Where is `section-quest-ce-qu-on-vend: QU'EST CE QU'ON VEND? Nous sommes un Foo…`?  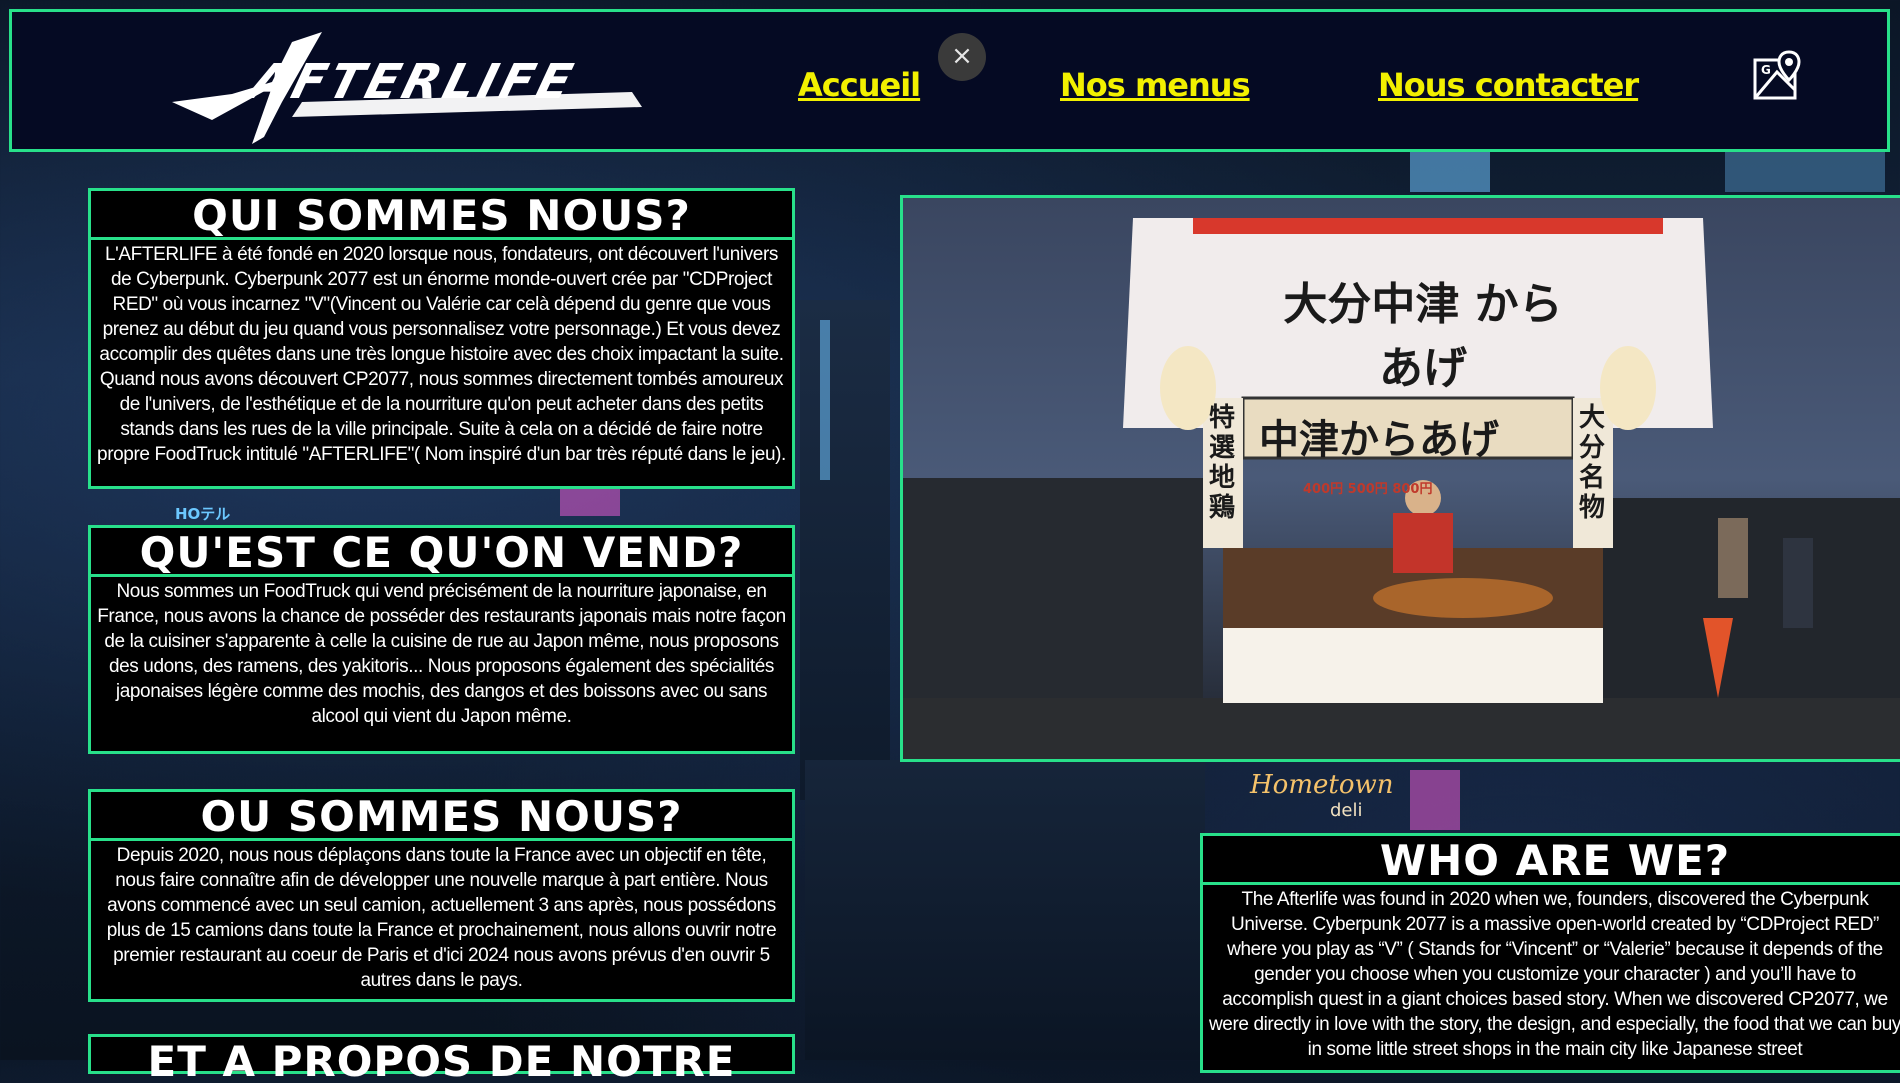 section-quest-ce-qu-on-vend: QU'EST CE QU'ON VEND? Nous sommes un Foo… is located at coordinates (441, 639).